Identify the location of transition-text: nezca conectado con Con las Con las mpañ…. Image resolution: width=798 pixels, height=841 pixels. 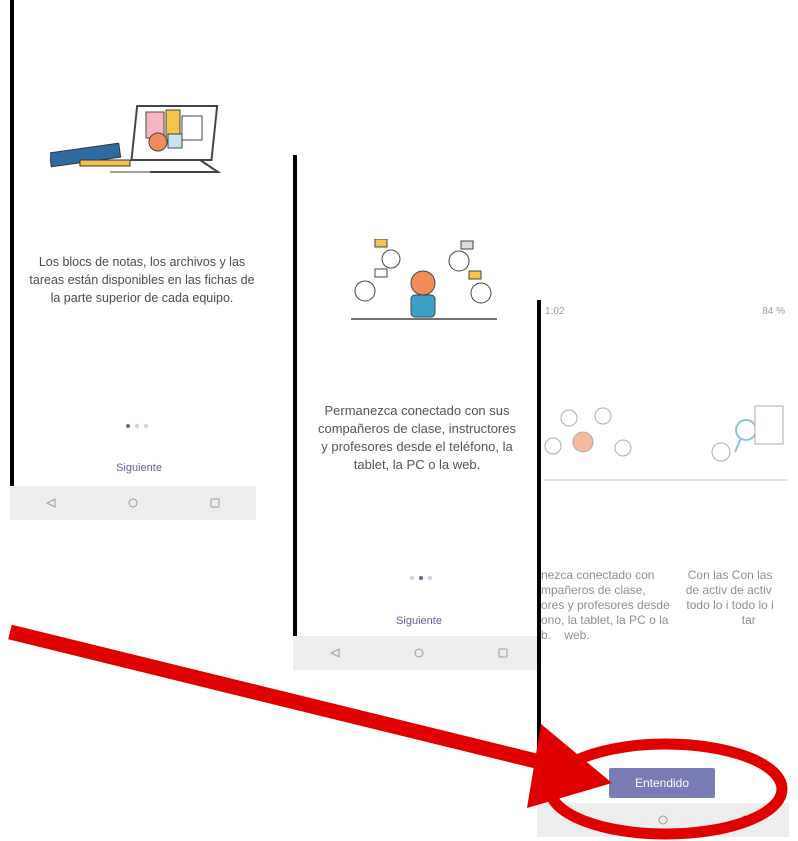
(665, 608).